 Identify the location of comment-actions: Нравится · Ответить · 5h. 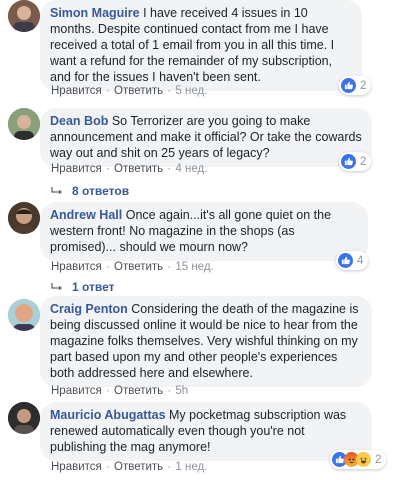
(120, 391).